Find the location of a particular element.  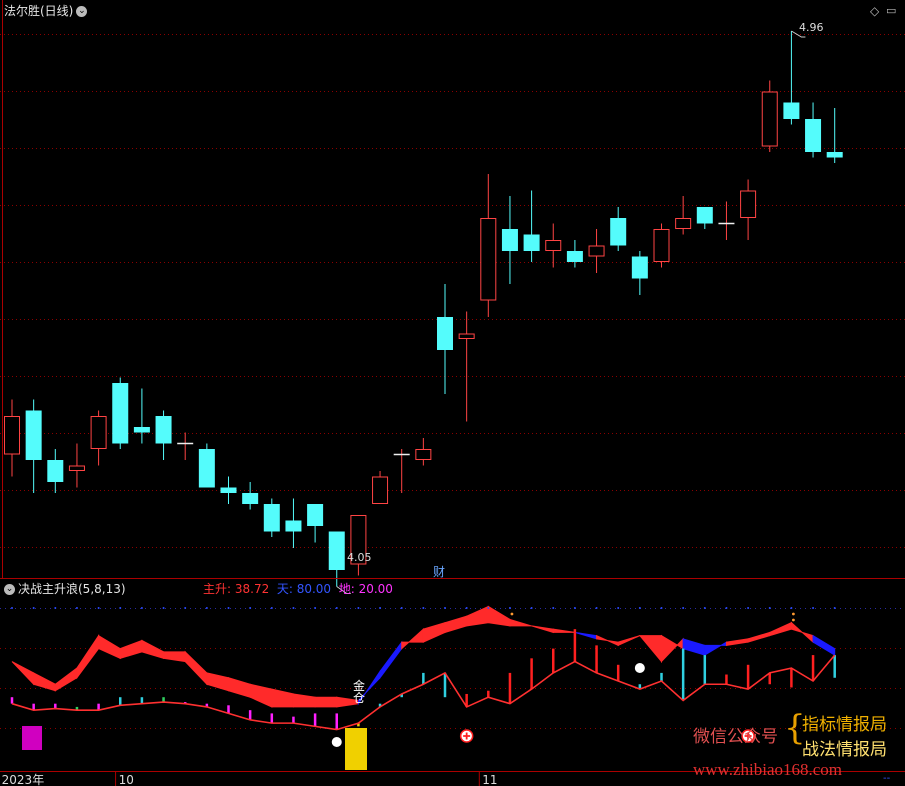

watermark-line1: 指标情报局 is located at coordinates (844, 725).